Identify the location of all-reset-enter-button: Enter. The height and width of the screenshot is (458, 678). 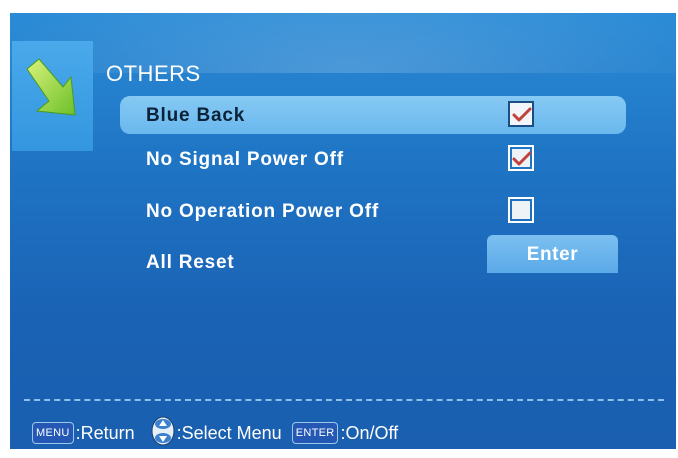
(552, 254).